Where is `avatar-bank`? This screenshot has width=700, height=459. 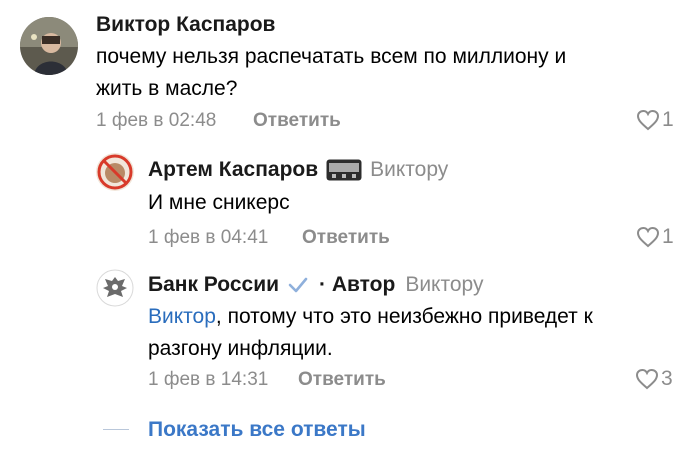 avatar-bank is located at coordinates (115, 288).